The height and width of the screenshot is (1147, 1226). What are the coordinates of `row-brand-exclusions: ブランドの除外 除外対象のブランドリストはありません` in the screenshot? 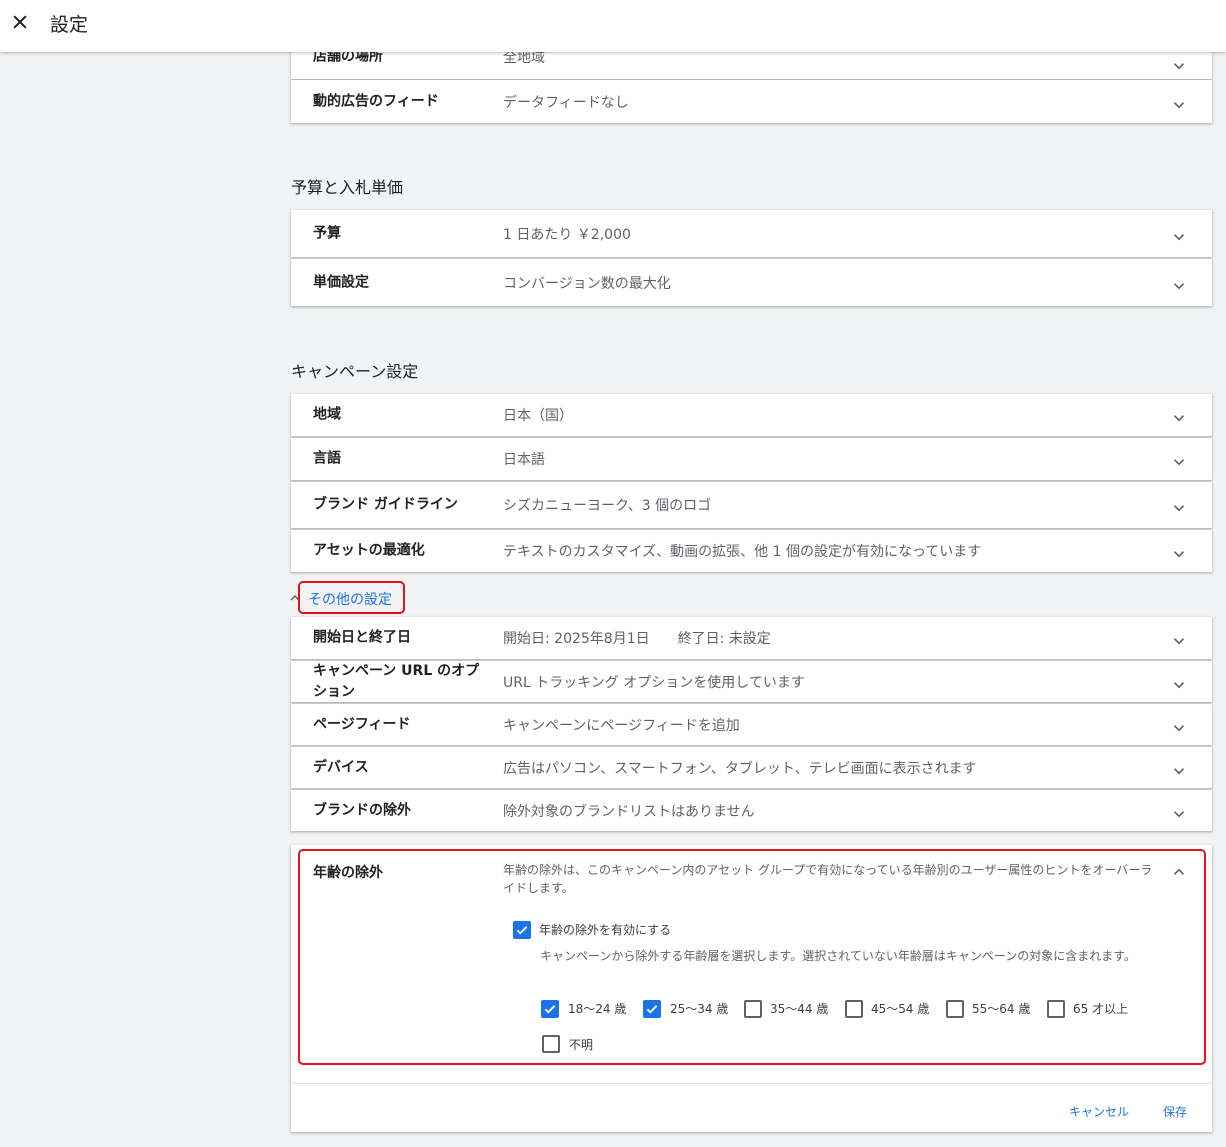 It's located at (751, 810).